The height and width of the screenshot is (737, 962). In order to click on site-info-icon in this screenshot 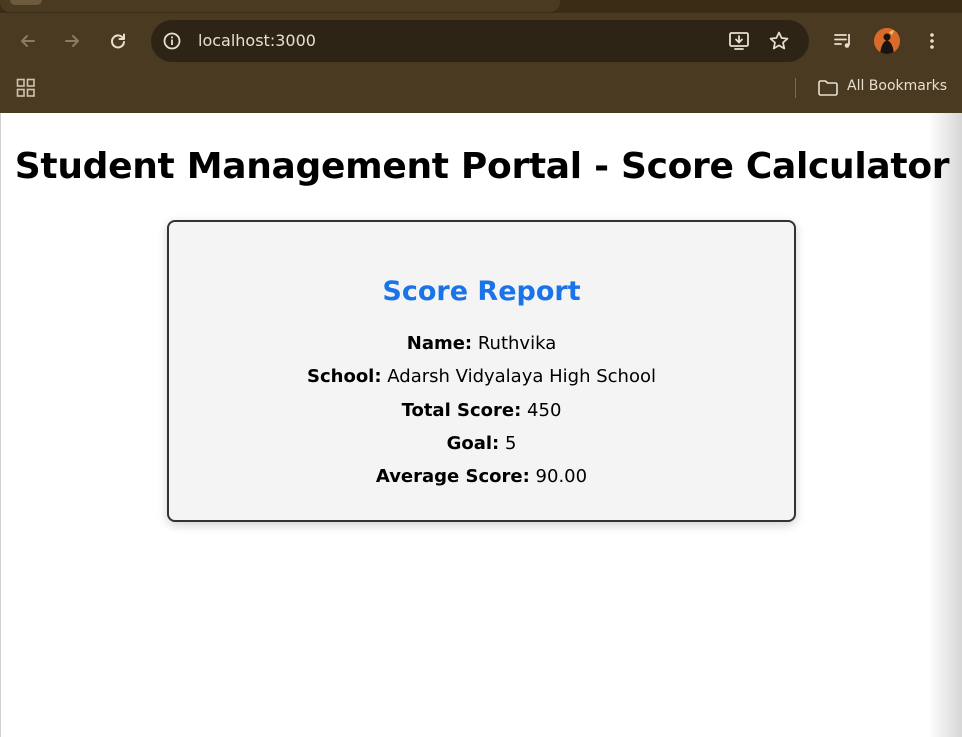, I will do `click(172, 41)`.